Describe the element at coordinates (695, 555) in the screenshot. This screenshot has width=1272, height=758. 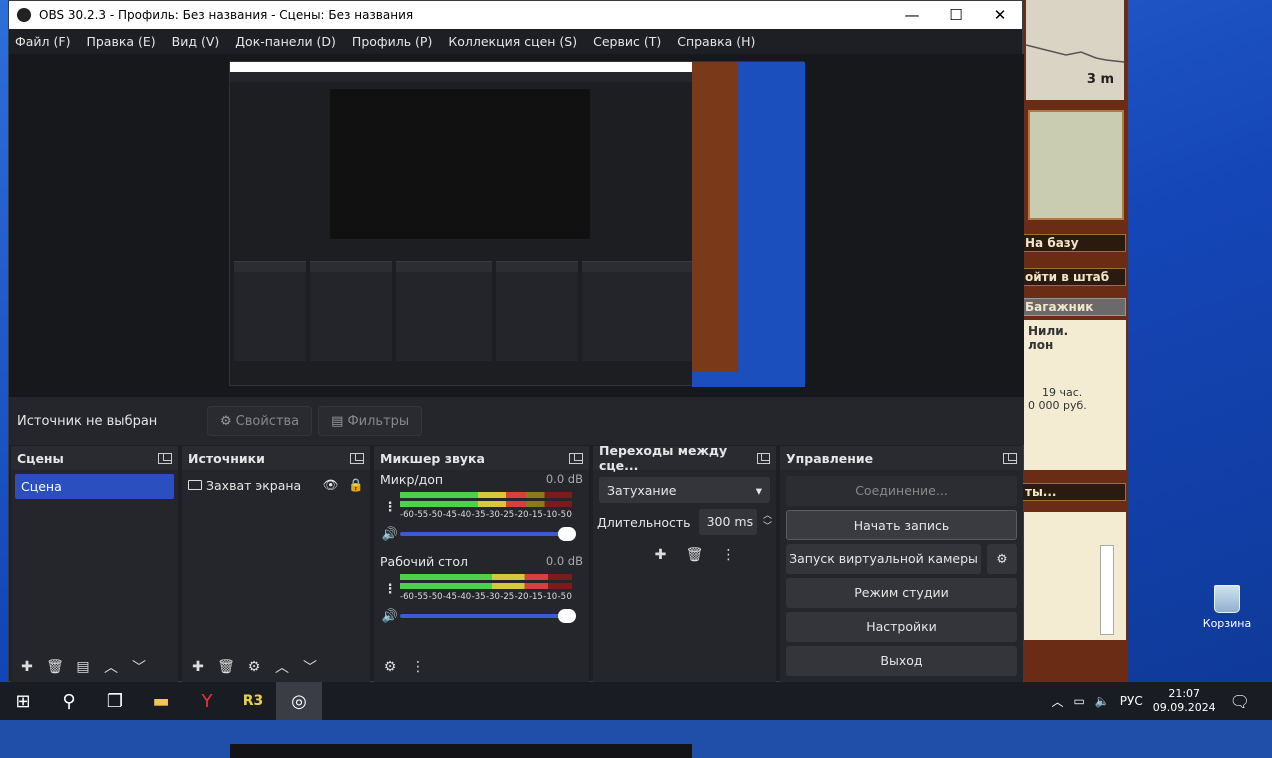
I see `remove-transition-button: 🗑` at that location.